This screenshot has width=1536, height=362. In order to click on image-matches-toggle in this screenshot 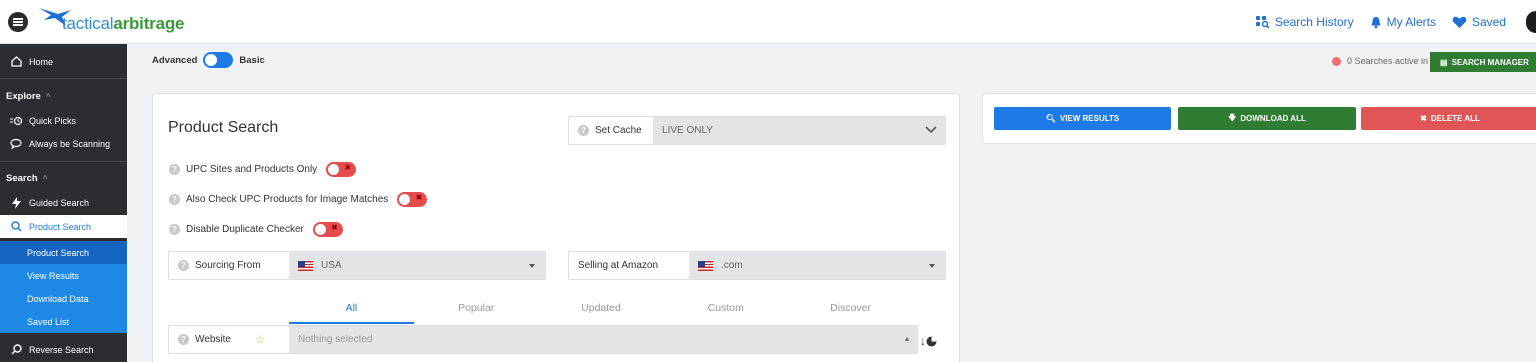, I will do `click(412, 199)`.